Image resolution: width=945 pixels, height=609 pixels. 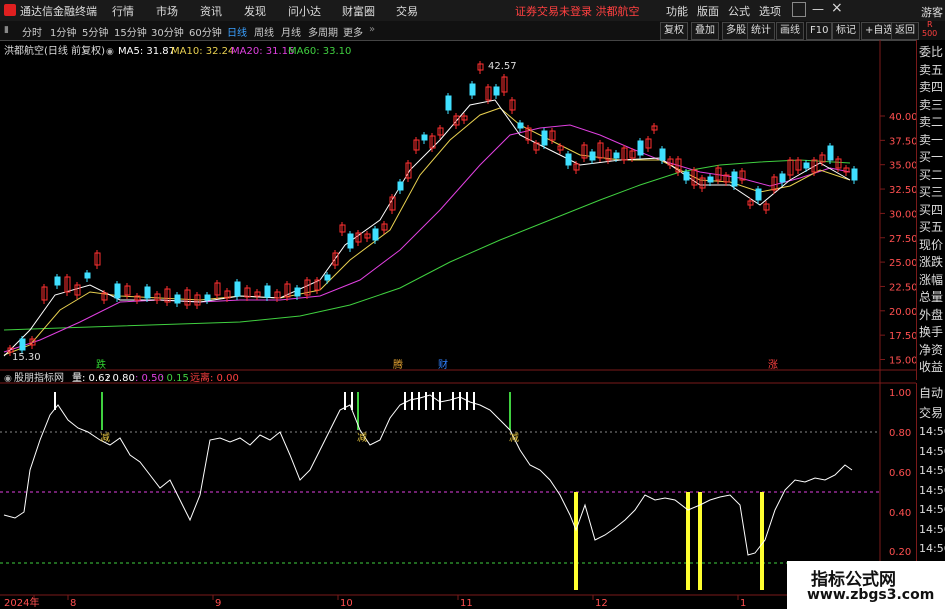 What do you see at coordinates (353, 31) in the screenshot?
I see `tab-more: 更多` at bounding box center [353, 31].